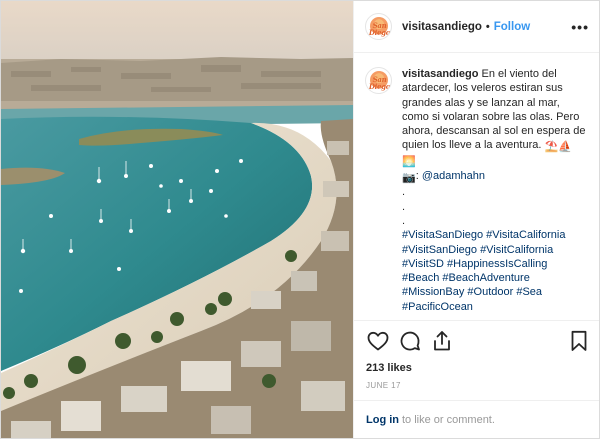  I want to click on more-options-icon: •••, so click(580, 27).